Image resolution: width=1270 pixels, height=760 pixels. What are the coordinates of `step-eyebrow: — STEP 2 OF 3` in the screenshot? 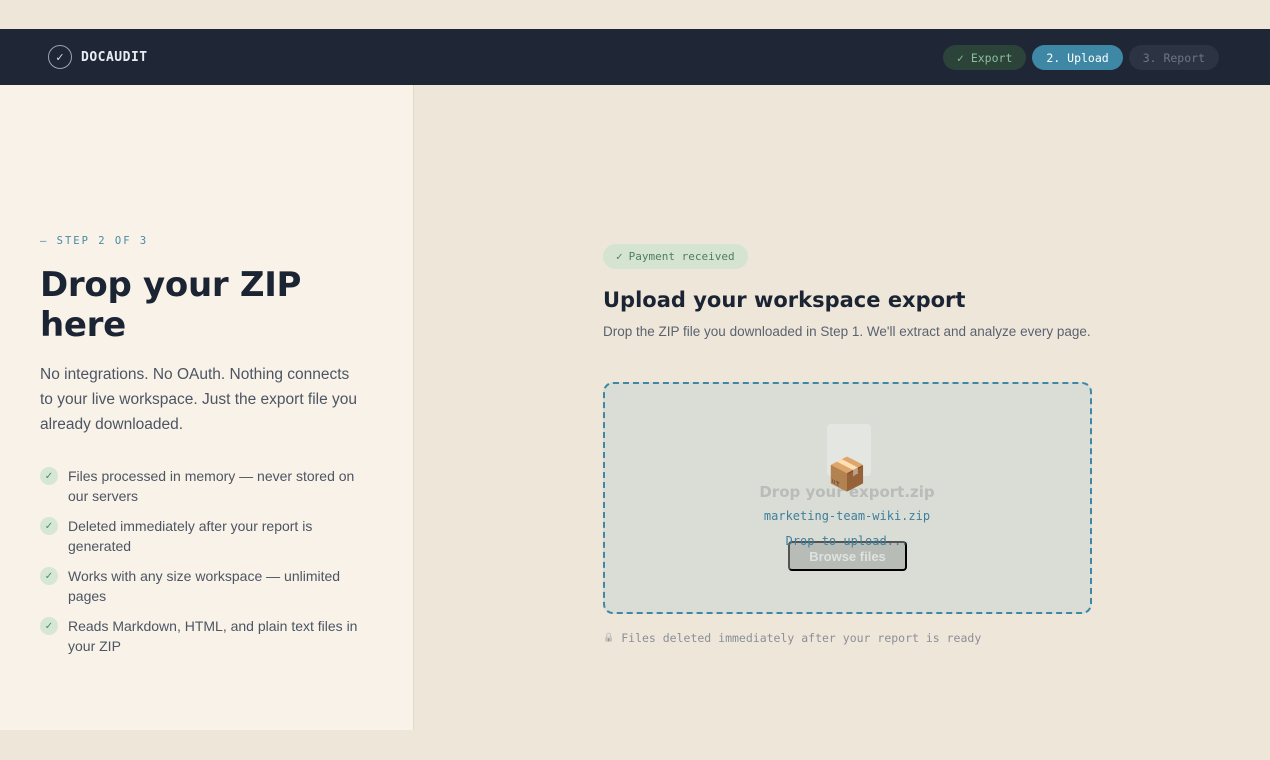 It's located at (94, 241).